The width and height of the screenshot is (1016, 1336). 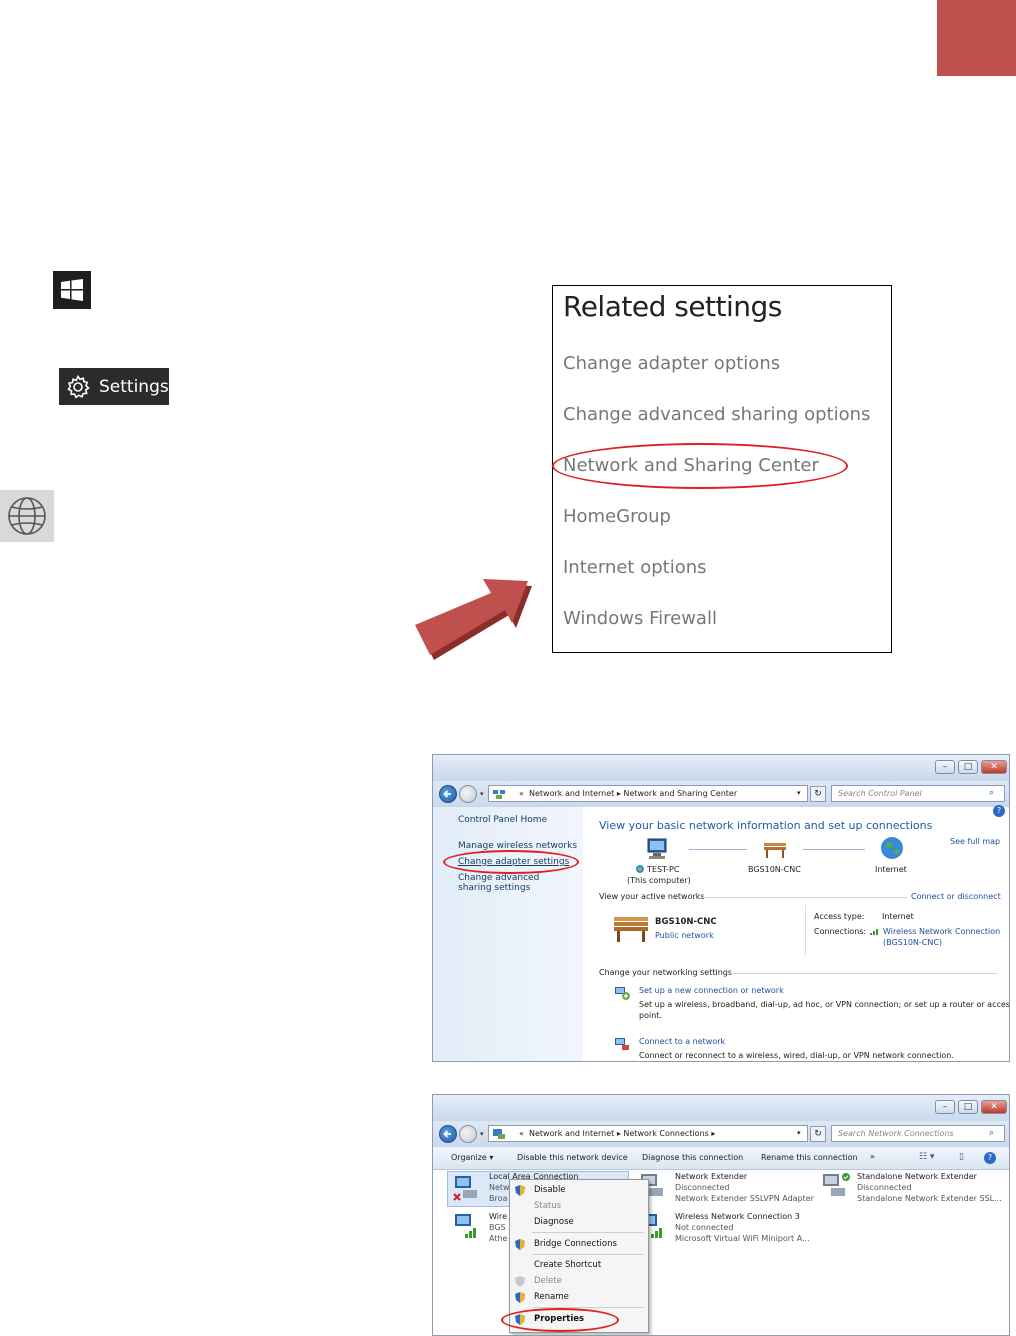 What do you see at coordinates (498, 1198) in the screenshot?
I see `adapter-device: Broa` at bounding box center [498, 1198].